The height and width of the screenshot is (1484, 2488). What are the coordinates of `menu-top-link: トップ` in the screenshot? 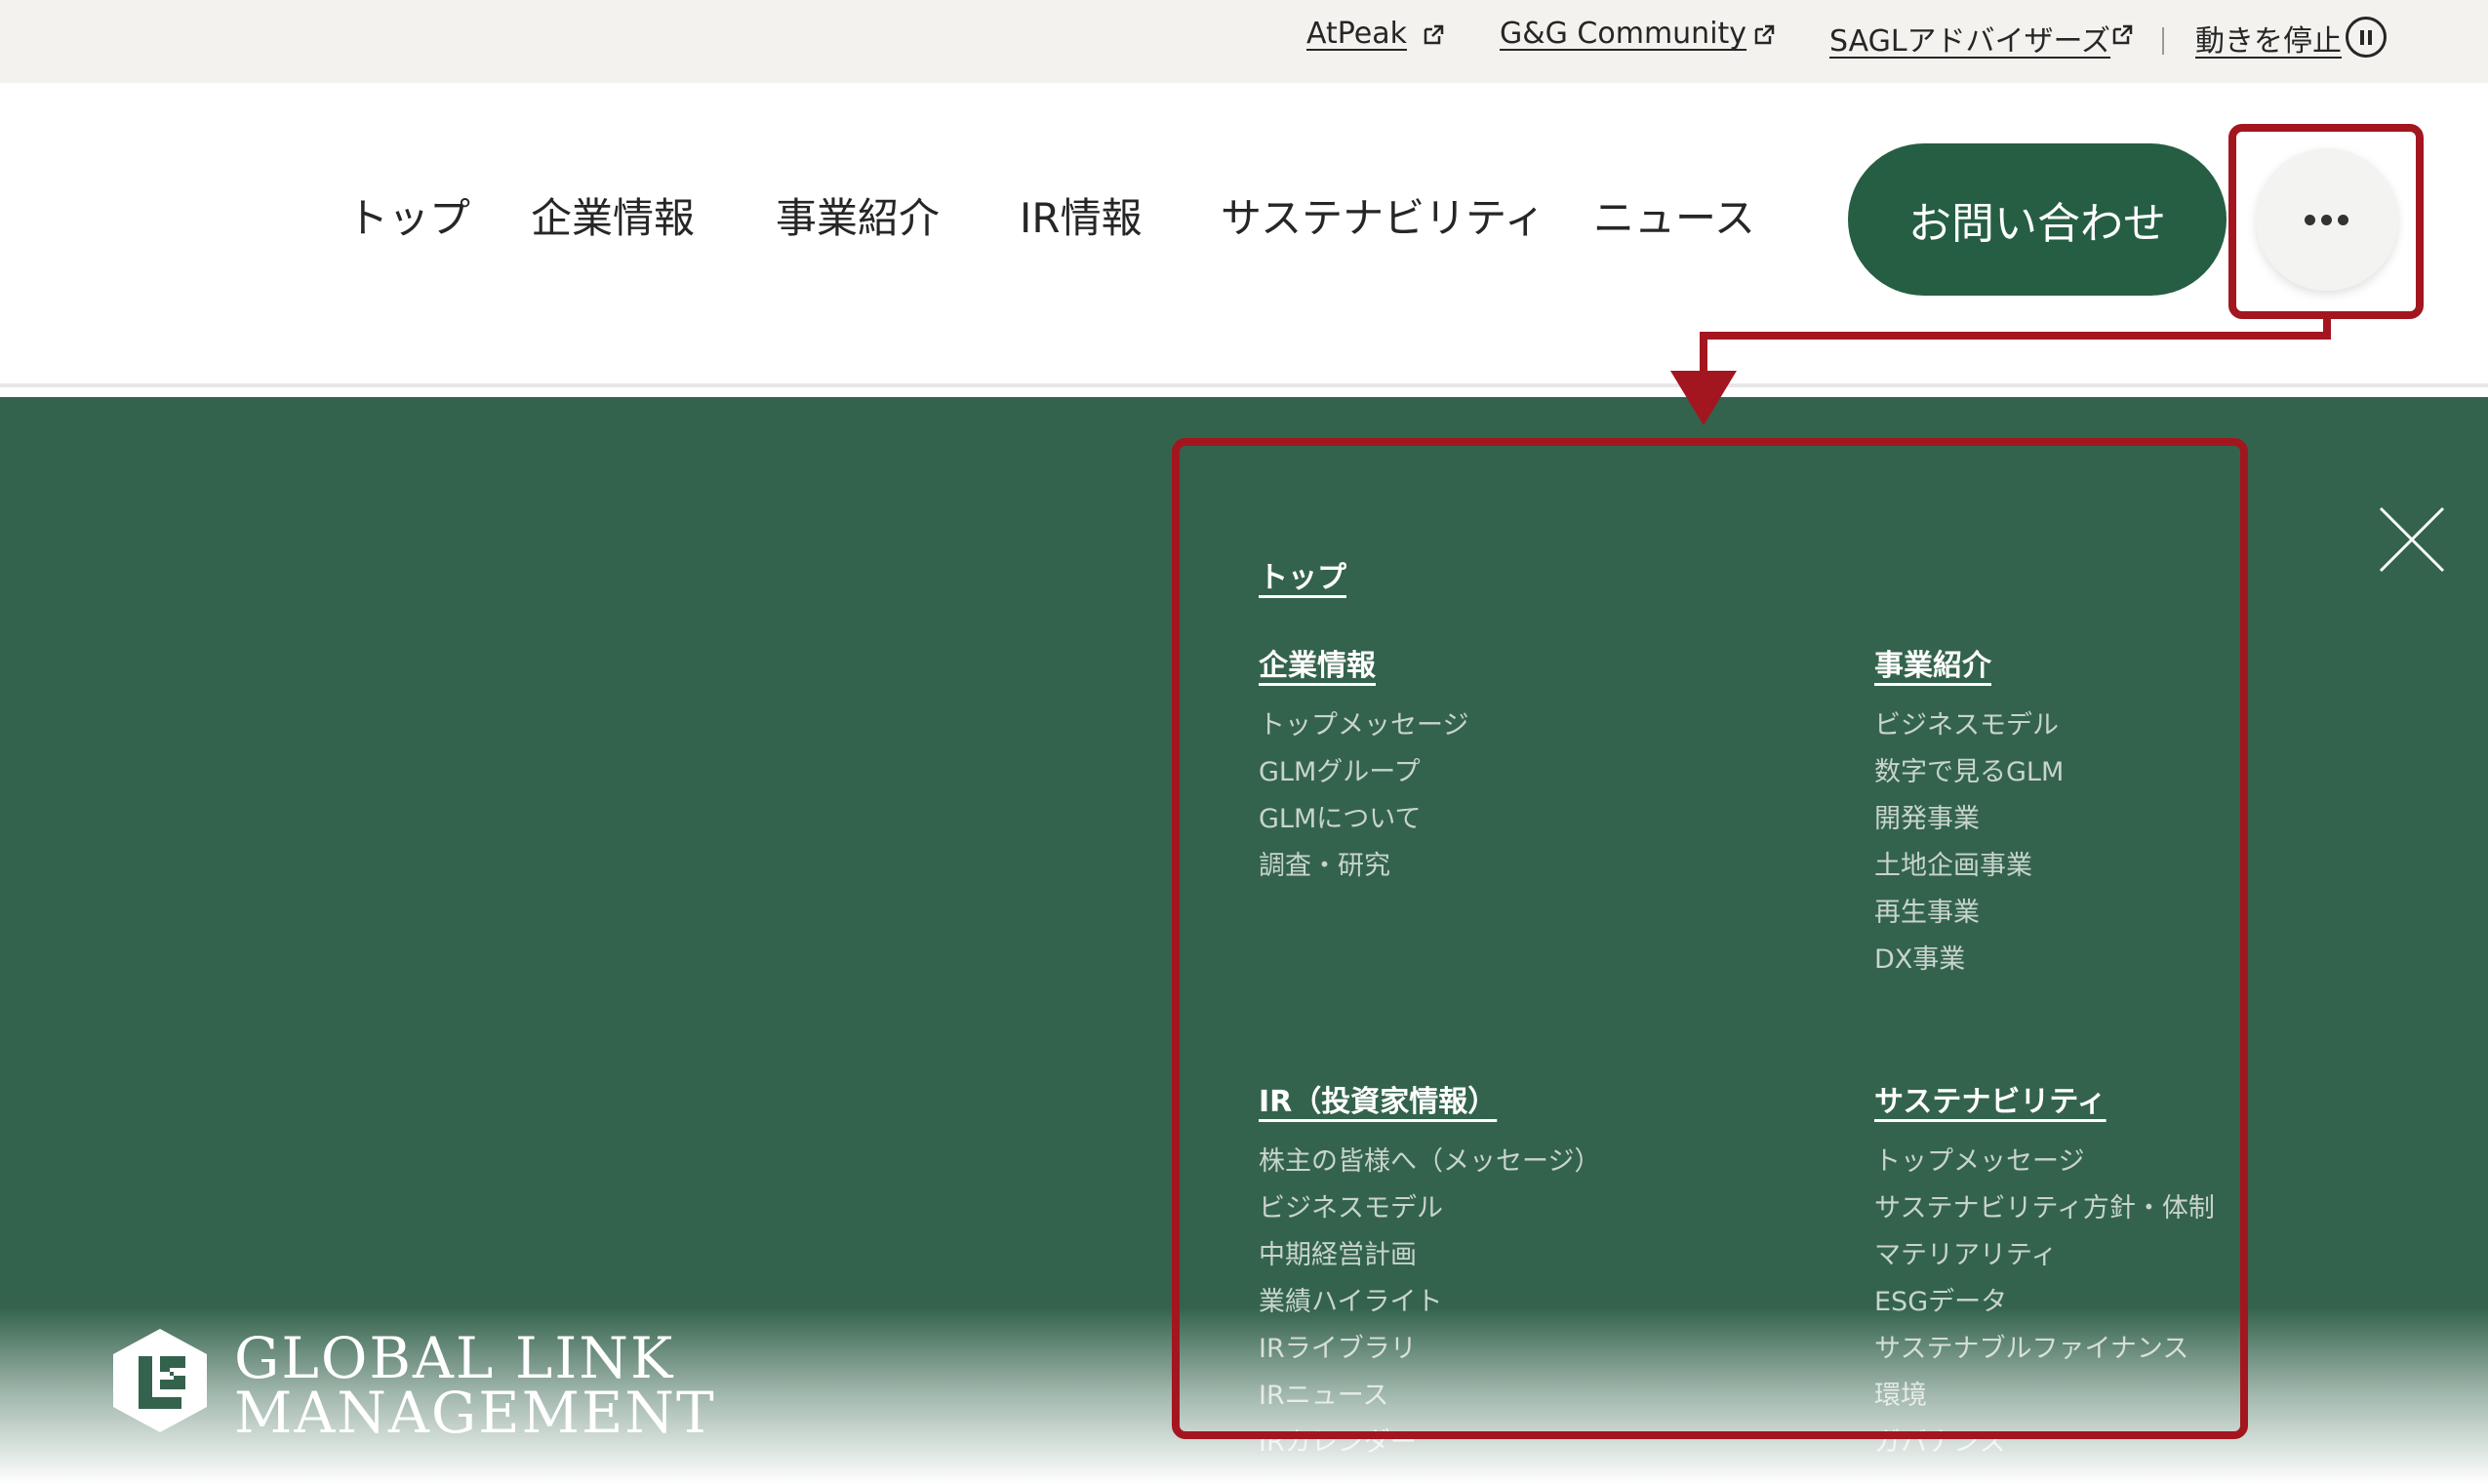 It's located at (1303, 574).